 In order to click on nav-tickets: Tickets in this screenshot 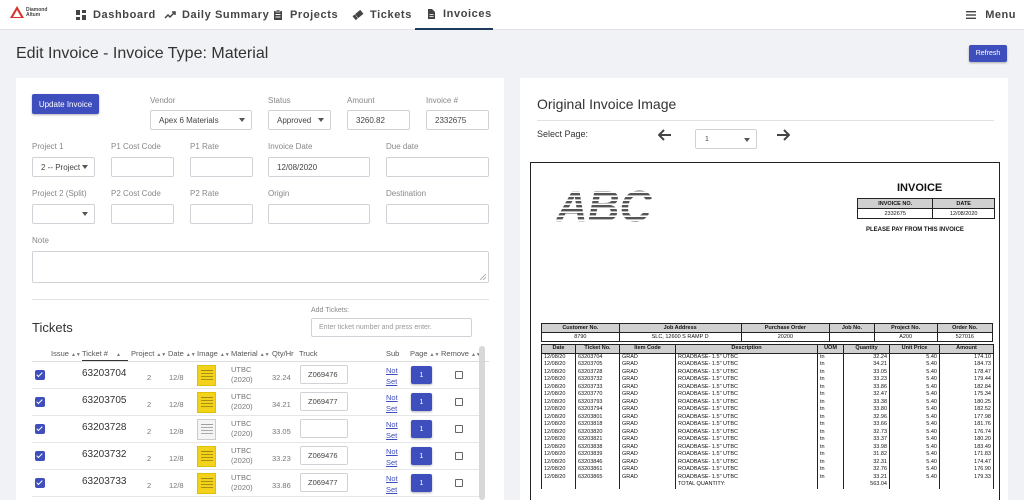, I will do `click(382, 15)`.